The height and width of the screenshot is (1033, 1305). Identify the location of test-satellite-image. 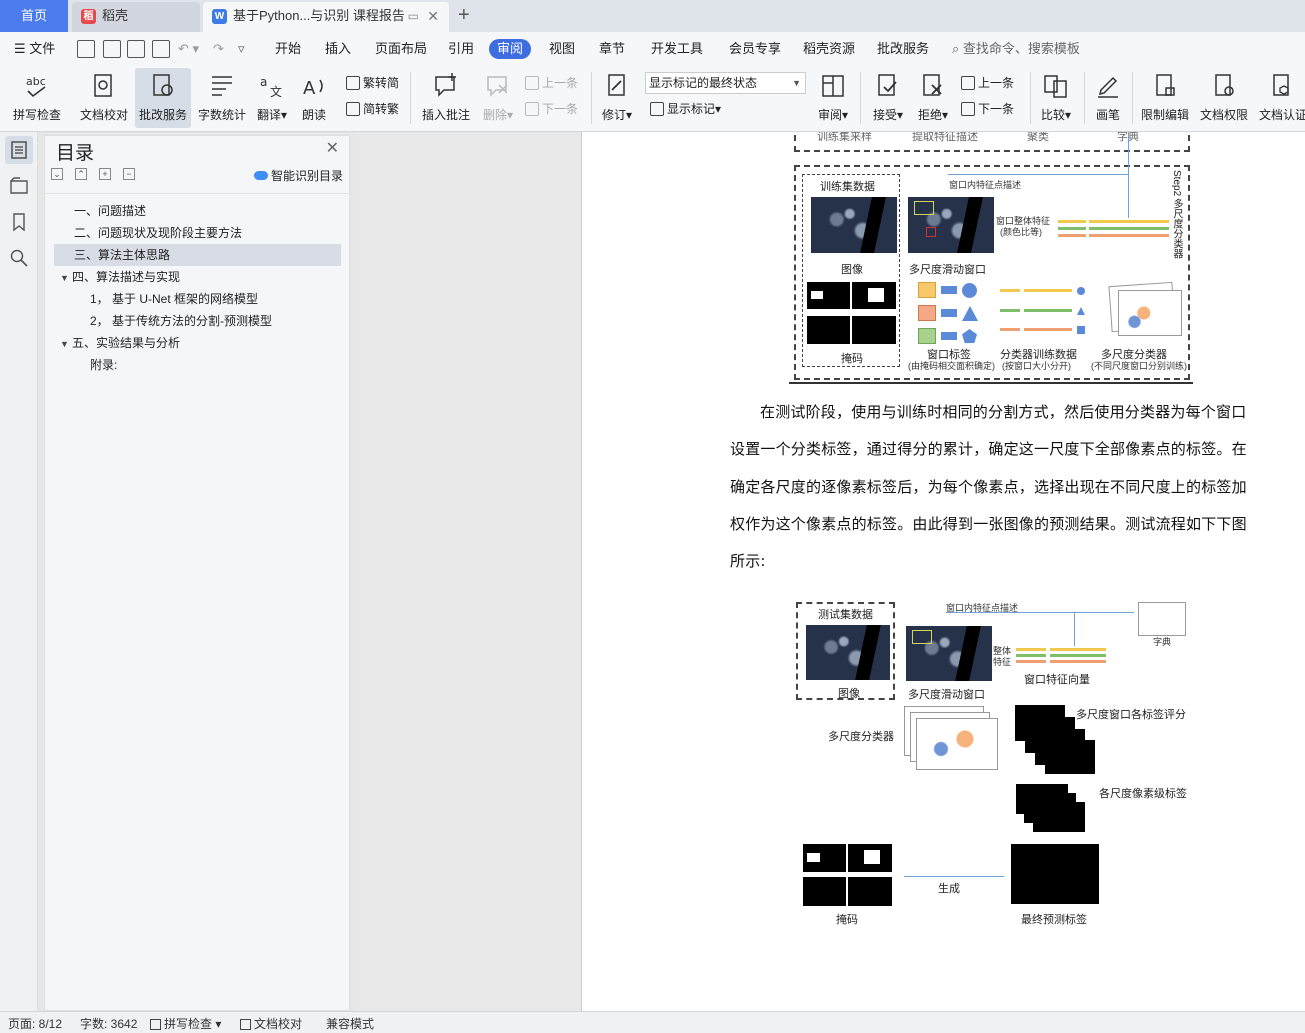
(848, 652).